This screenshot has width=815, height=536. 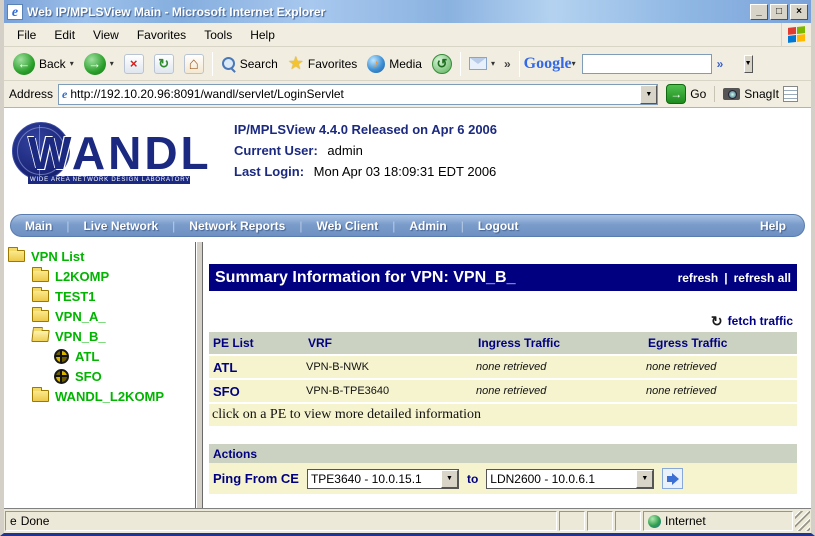 I want to click on history-button: ↺, so click(x=442, y=64).